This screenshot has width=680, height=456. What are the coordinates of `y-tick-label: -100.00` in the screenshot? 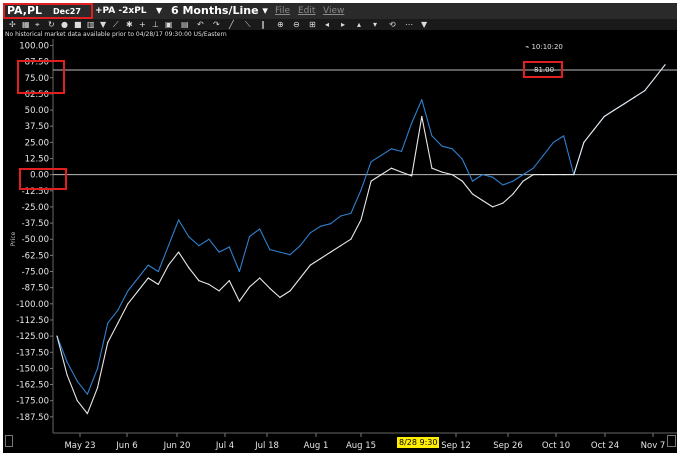 It's located at (32, 305).